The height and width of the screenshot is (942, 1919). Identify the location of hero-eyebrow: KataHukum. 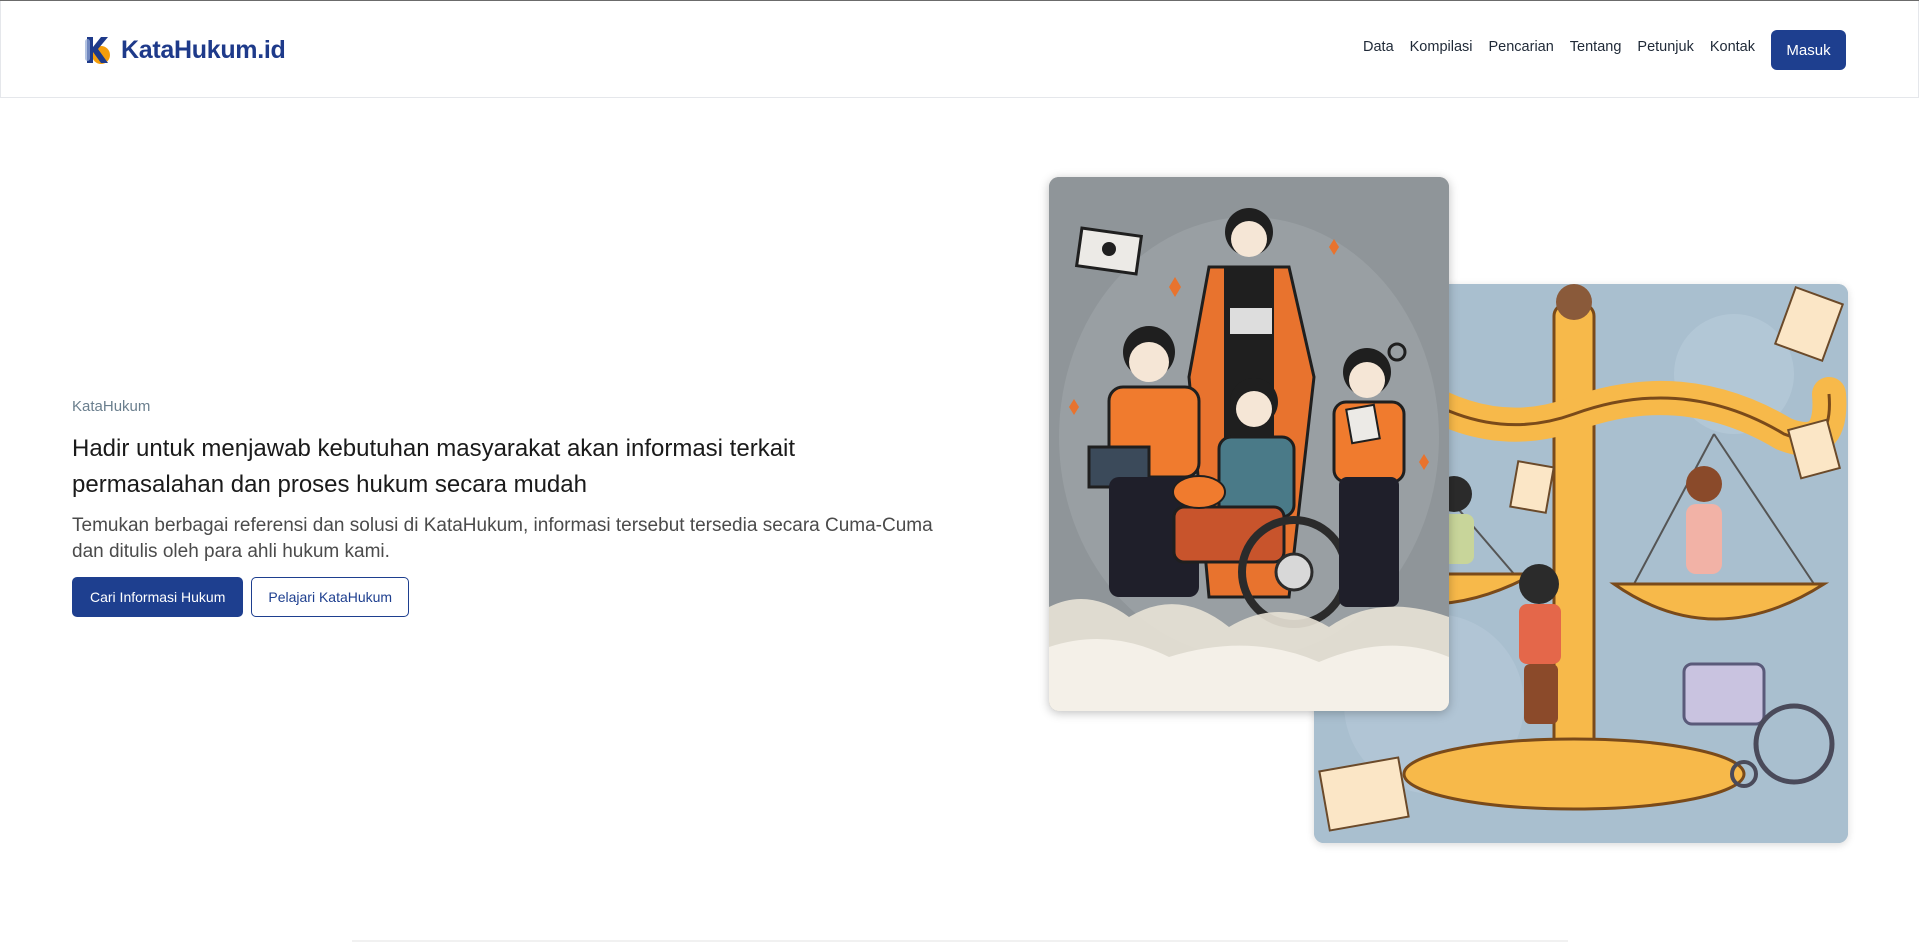
(111, 406).